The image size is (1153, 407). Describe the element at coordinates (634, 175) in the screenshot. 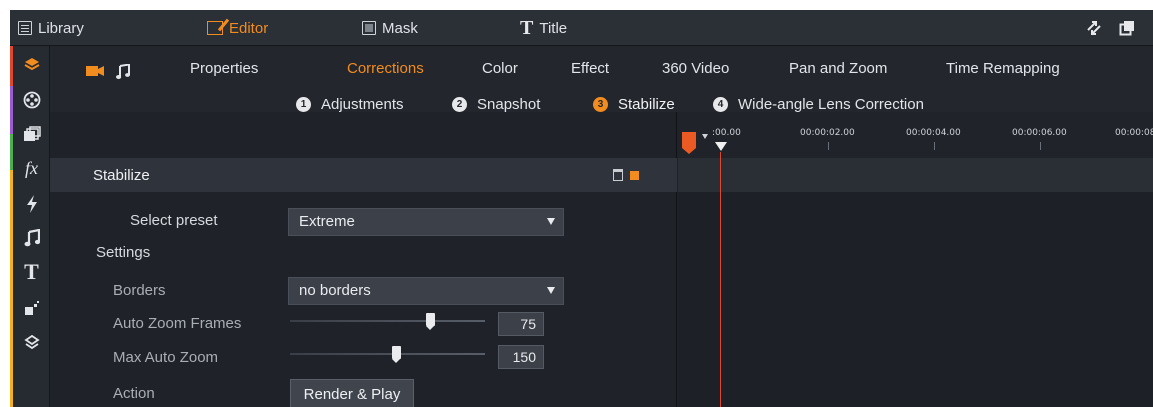

I see `enable-indicator-icon` at that location.